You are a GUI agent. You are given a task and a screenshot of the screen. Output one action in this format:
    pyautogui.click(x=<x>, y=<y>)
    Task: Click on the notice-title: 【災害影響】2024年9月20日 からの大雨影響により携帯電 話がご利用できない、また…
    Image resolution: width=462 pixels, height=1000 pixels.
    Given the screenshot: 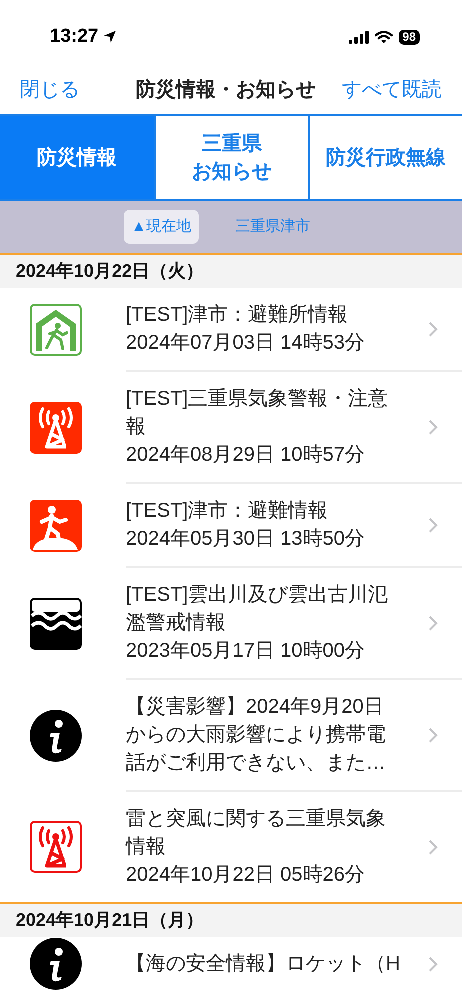 What is the action you would take?
    pyautogui.click(x=256, y=735)
    